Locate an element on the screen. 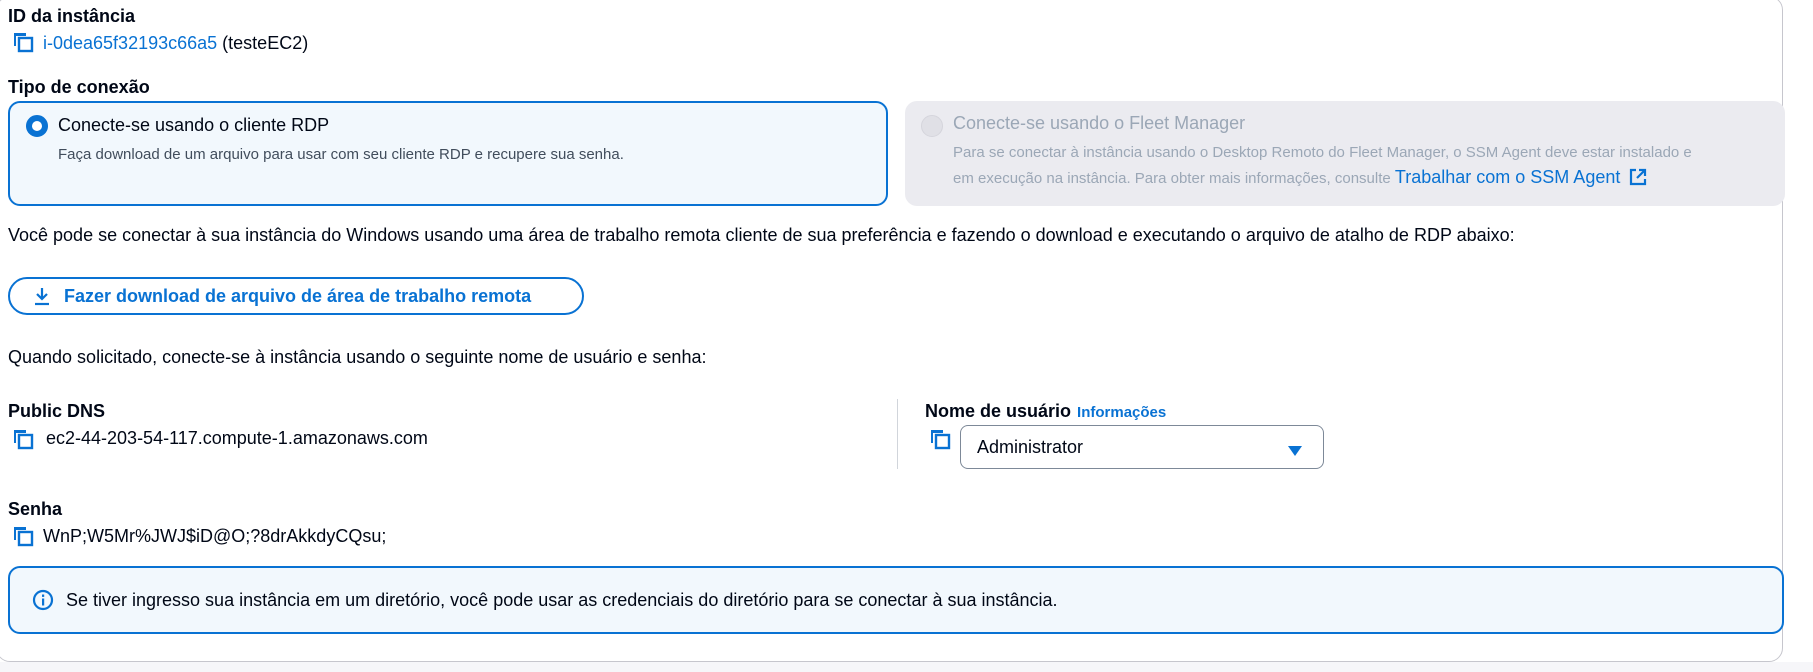  column-divider is located at coordinates (897, 434).